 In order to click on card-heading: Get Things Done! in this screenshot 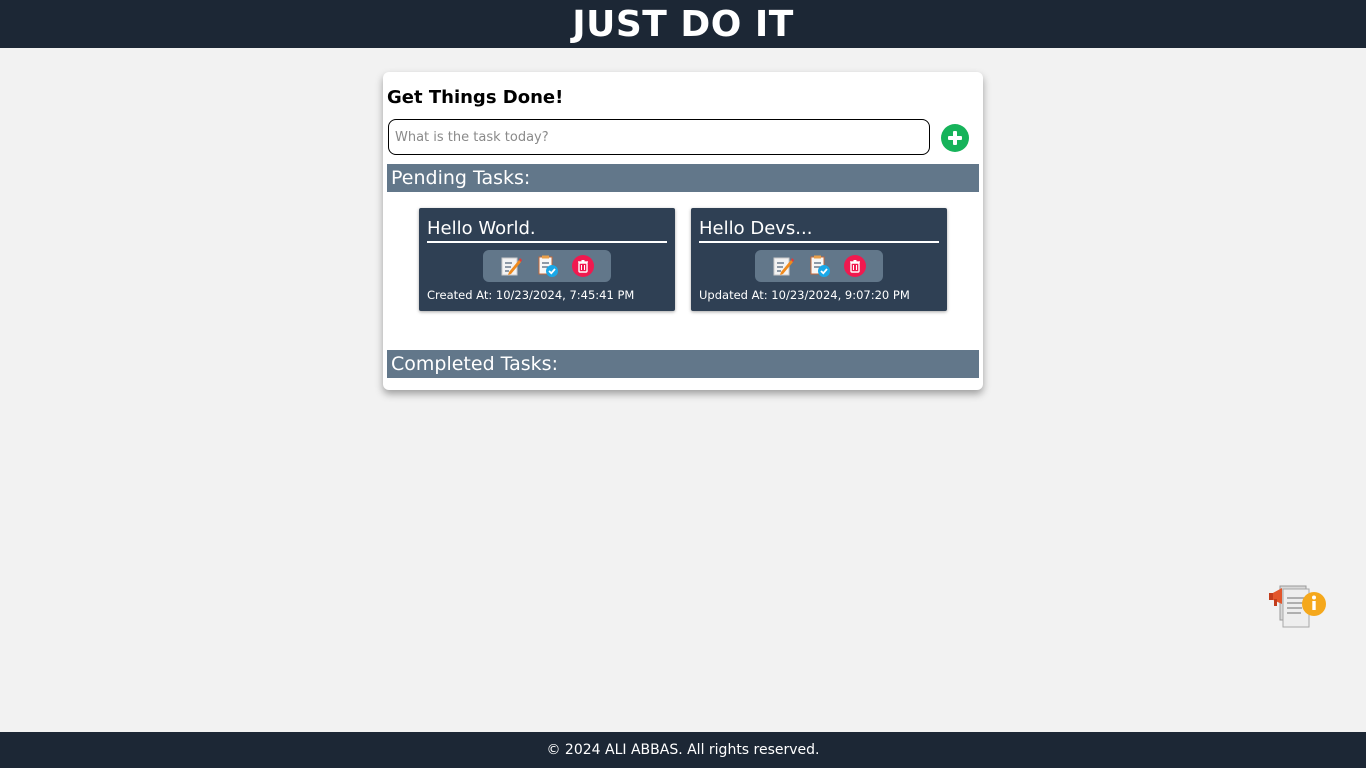, I will do `click(475, 97)`.